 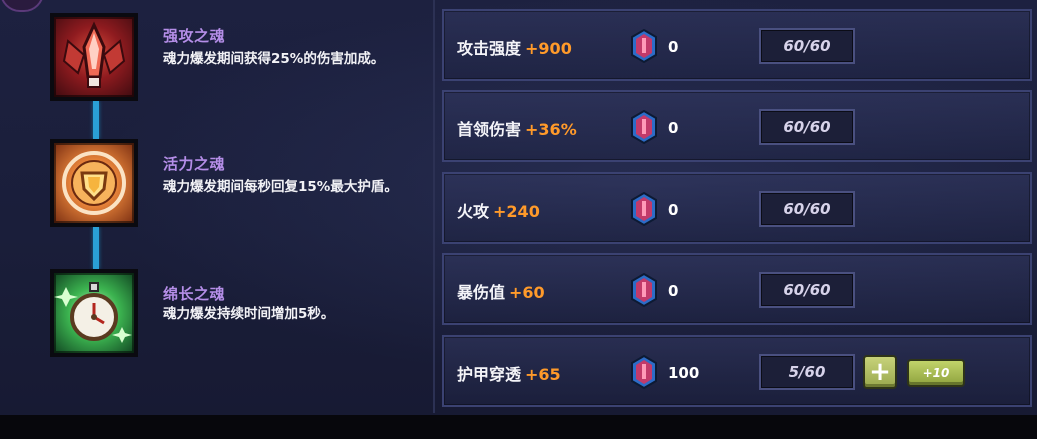 I want to click on stat-name: 火攻, so click(x=473, y=211).